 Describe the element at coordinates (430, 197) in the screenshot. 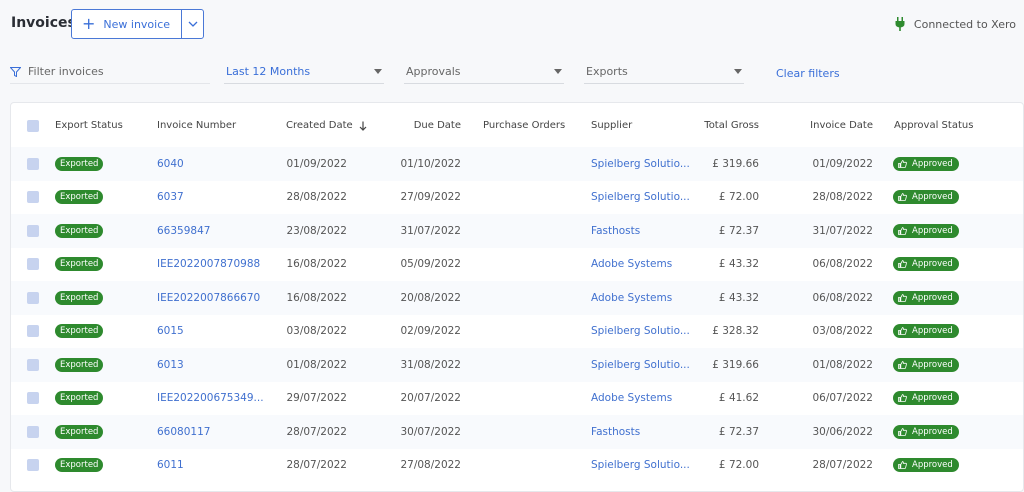

I see `due-date: 27/09/2022` at that location.